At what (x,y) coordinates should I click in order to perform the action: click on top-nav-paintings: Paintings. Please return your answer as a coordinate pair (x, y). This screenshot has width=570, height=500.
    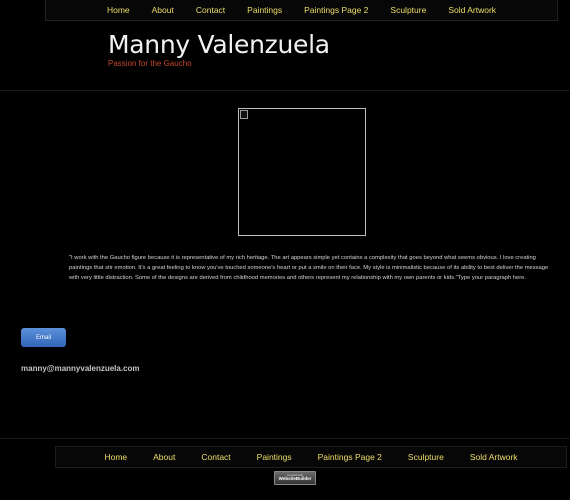
    Looking at the image, I should click on (264, 10).